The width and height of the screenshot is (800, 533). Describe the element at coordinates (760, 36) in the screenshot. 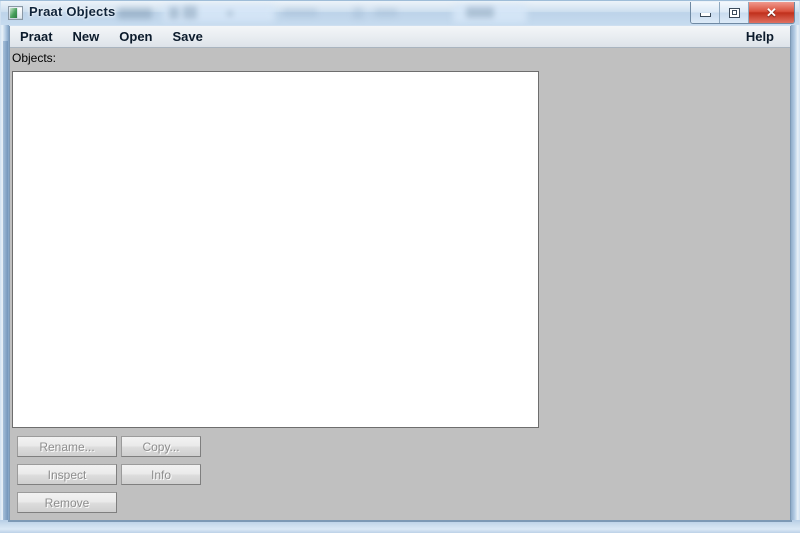

I see `menu-help: Help` at that location.